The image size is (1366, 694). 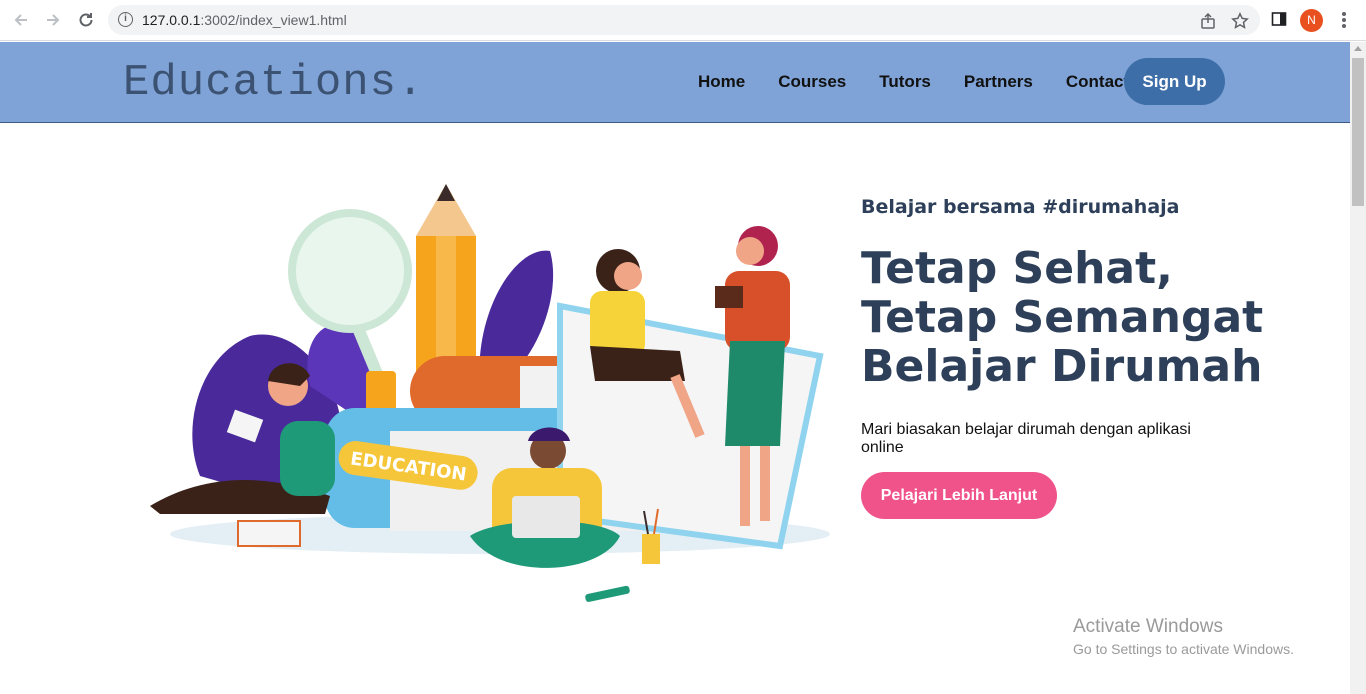 I want to click on reload-icon, so click(x=86, y=20).